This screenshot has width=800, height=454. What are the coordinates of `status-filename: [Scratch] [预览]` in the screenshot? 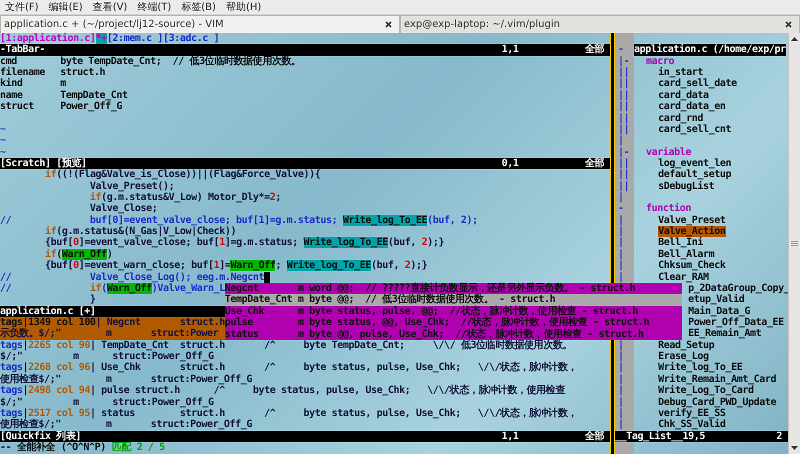 It's located at (43, 163).